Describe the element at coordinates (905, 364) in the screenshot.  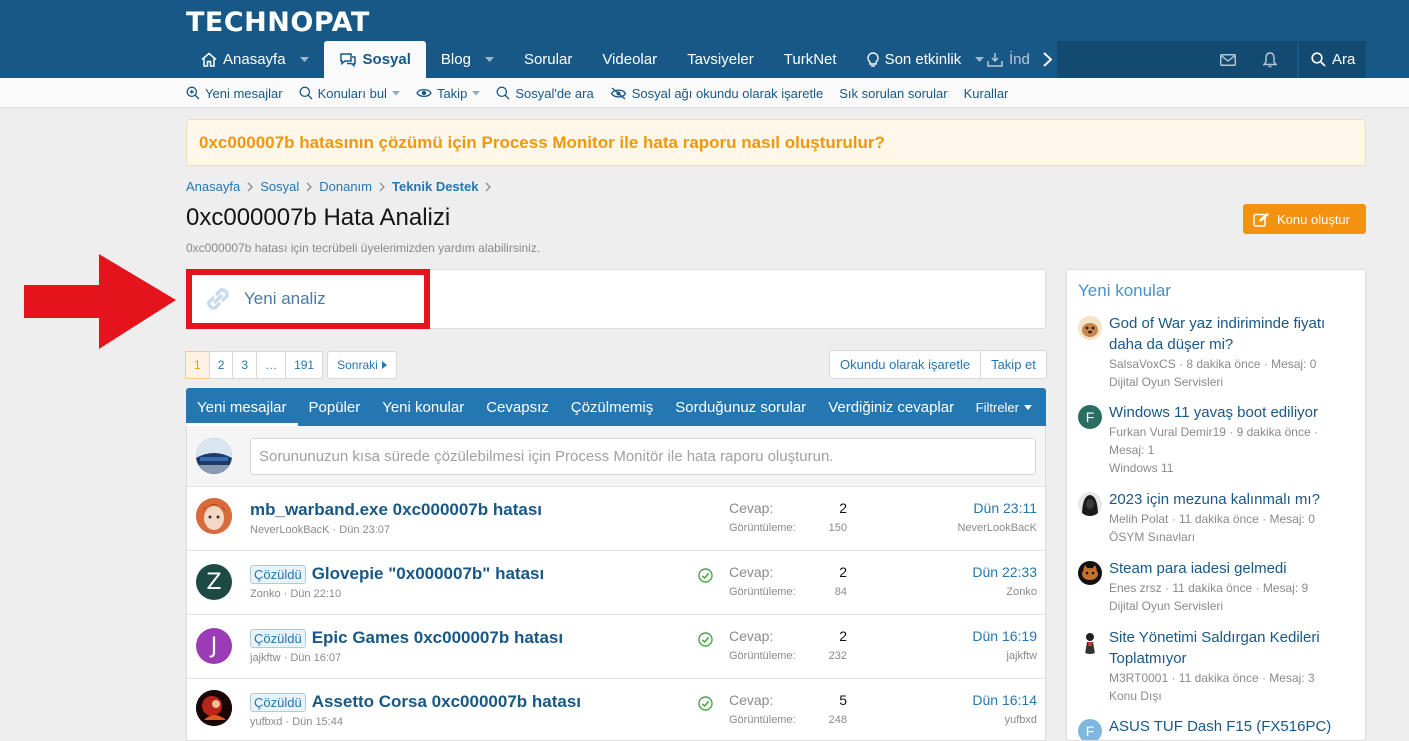
I see `mark-read-button: Okundu olarak işaretle` at that location.